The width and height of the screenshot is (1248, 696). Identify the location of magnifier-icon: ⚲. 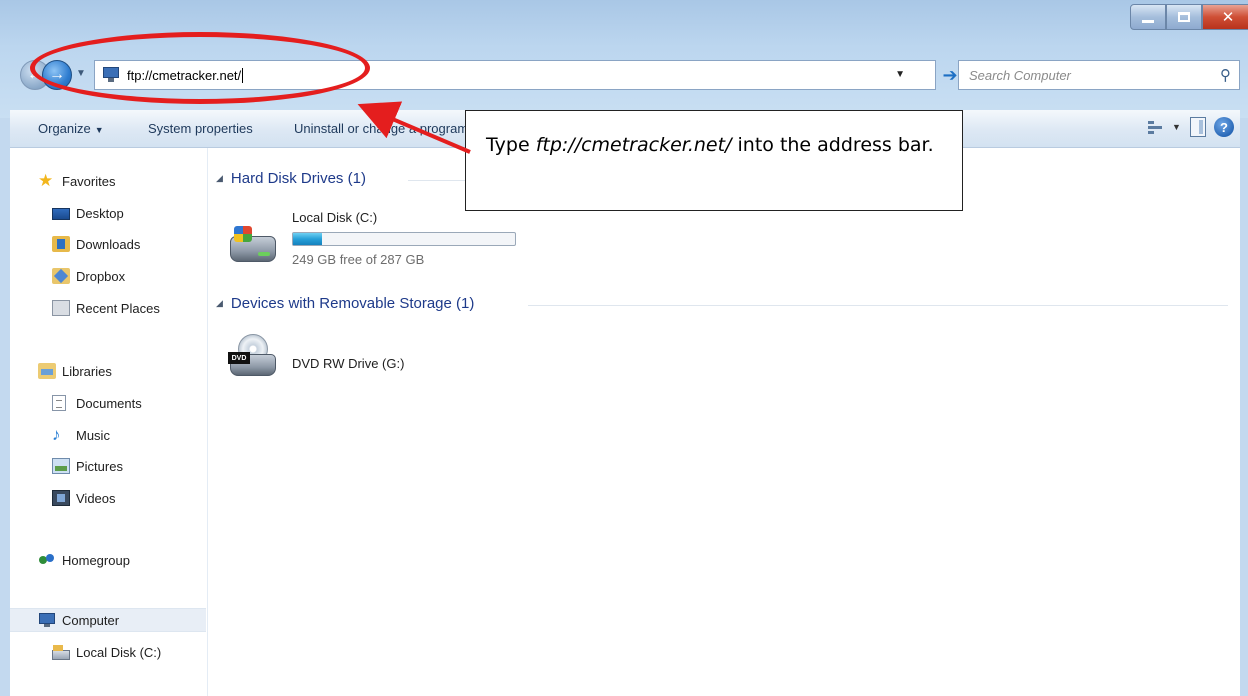
(1225, 75).